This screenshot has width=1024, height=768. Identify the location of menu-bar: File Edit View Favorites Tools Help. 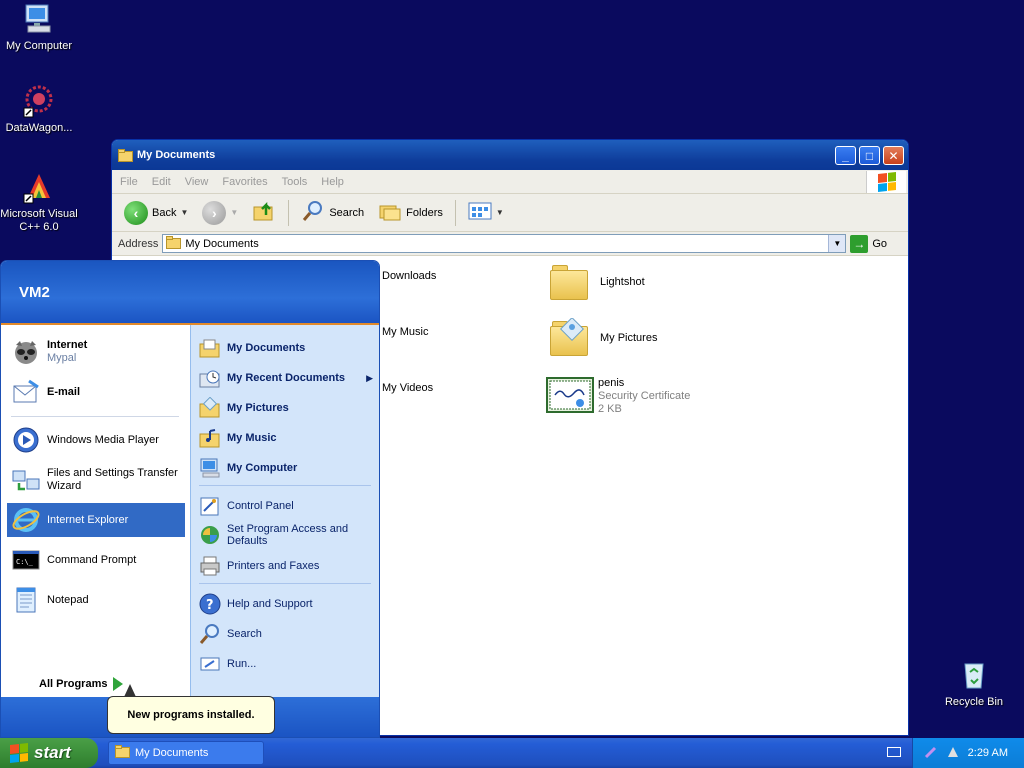
(510, 182).